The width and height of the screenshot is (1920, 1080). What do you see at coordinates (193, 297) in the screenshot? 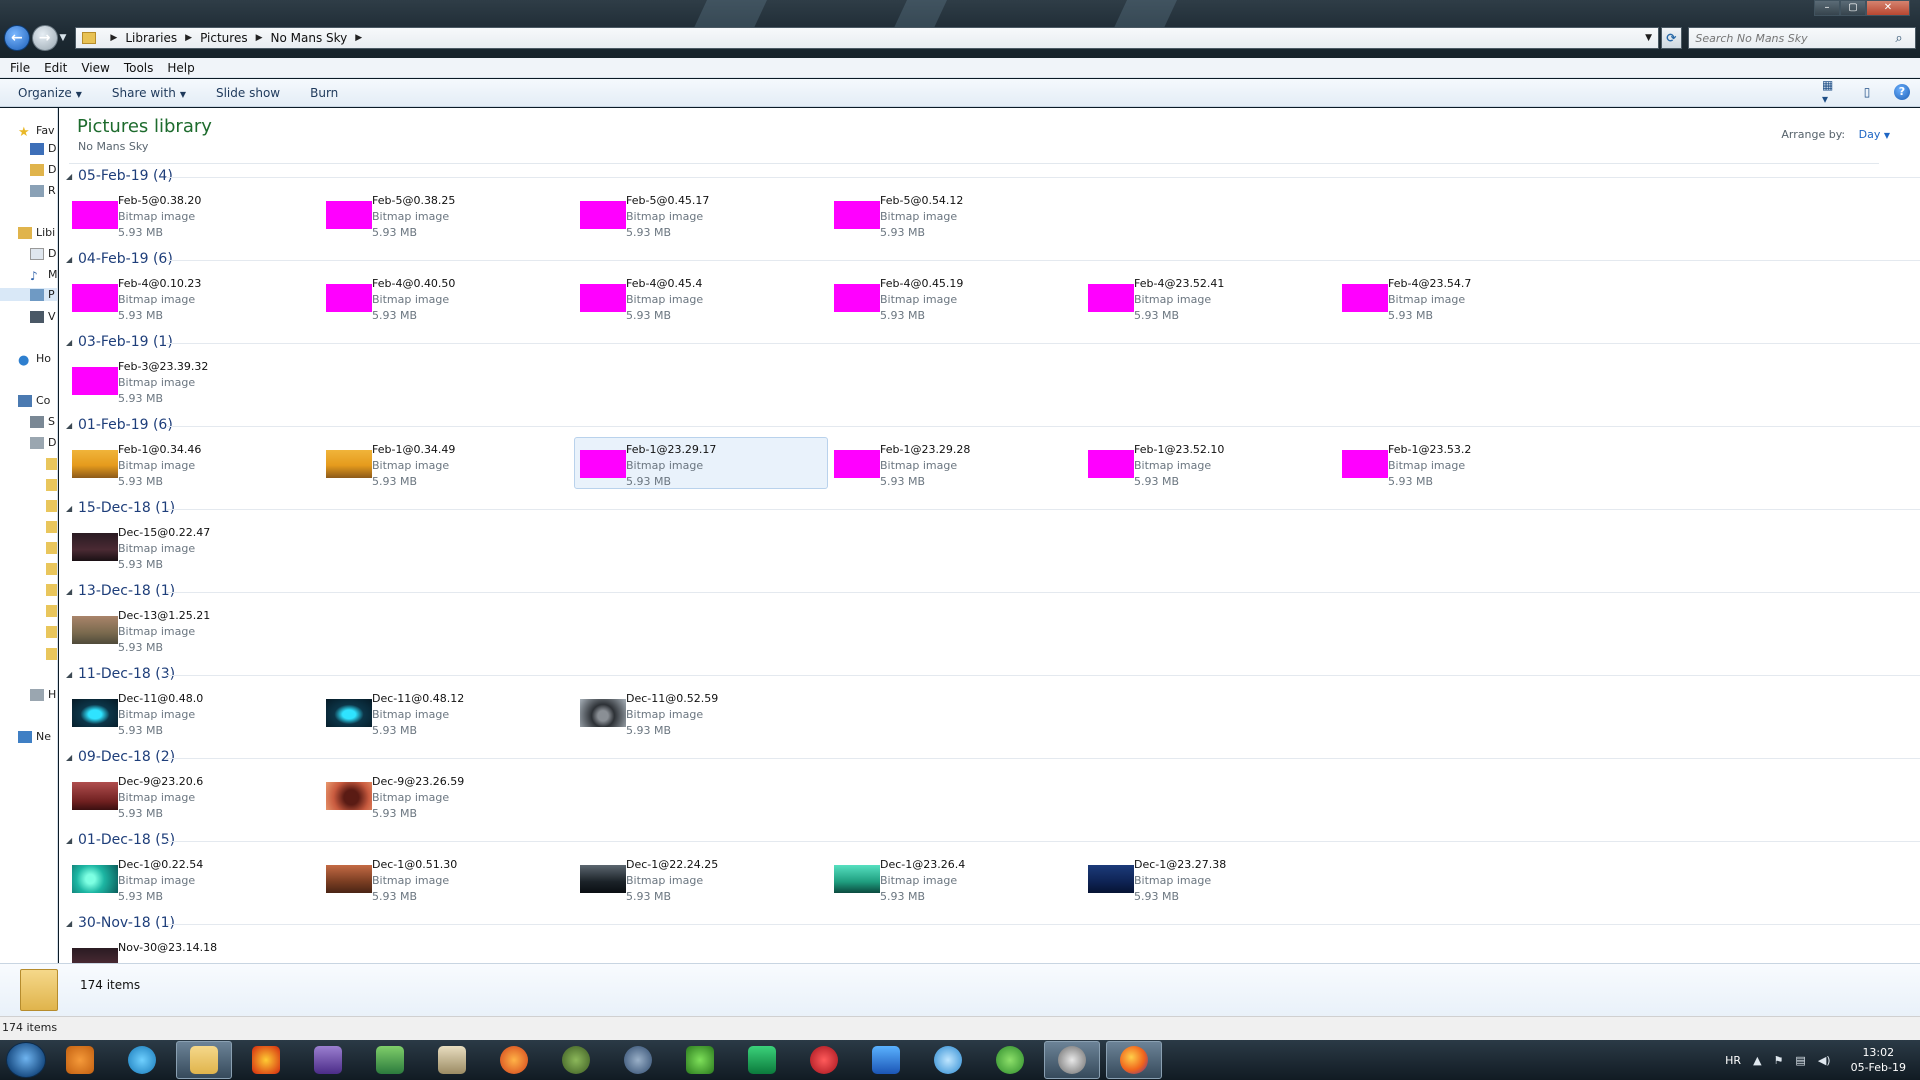
I see `file-item: Feb-4@0.10.23 Bitmap image 5.93 MB` at bounding box center [193, 297].